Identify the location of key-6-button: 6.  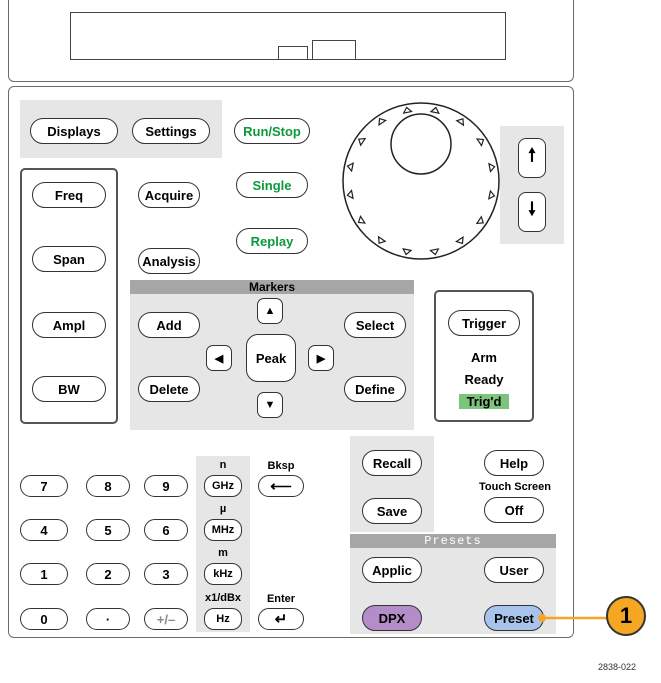
(166, 530).